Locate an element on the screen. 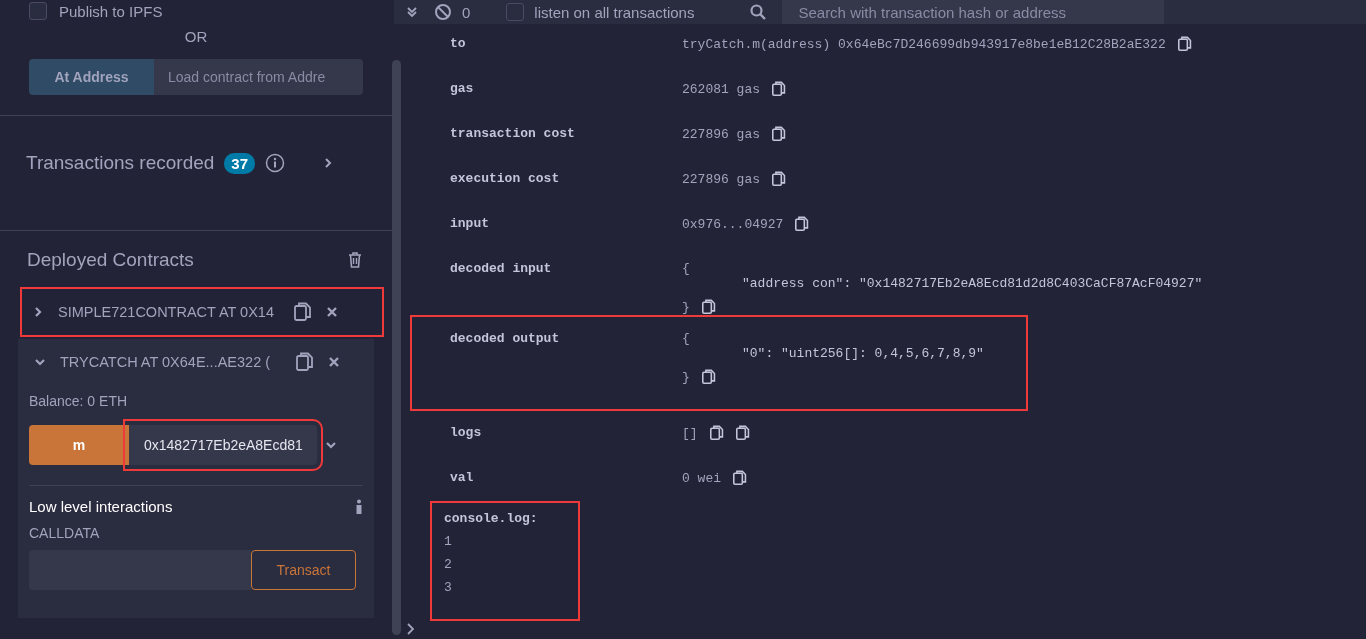 This screenshot has width=1366, height=639. field-key: decoded input is located at coordinates (566, 288).